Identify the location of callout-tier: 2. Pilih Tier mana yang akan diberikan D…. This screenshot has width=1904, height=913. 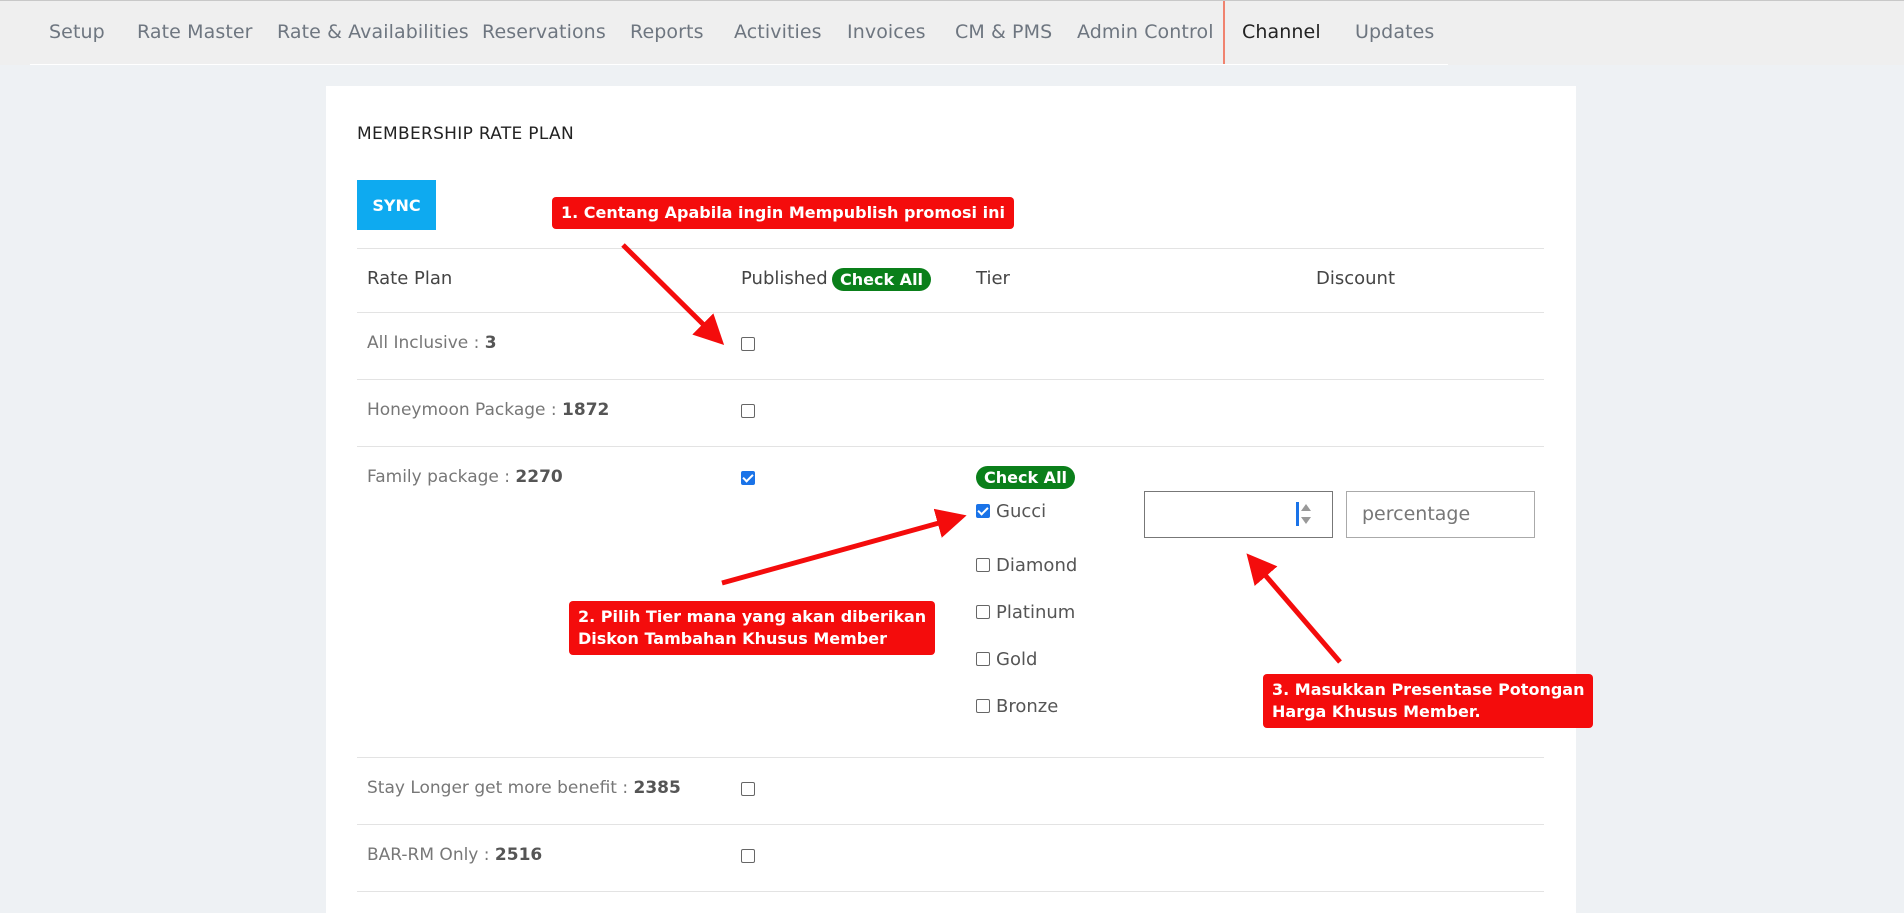
(752, 628).